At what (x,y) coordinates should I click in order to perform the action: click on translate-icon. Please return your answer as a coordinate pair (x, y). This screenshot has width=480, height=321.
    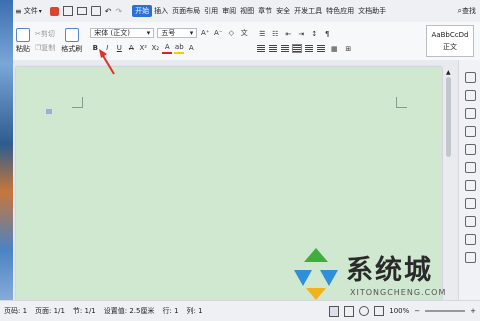
    Looking at the image, I should click on (470, 203).